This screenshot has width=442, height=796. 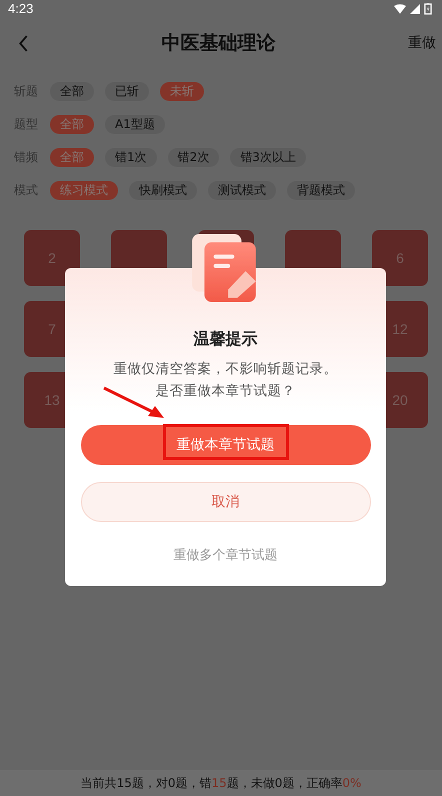 I want to click on back-icon, so click(x=23, y=43).